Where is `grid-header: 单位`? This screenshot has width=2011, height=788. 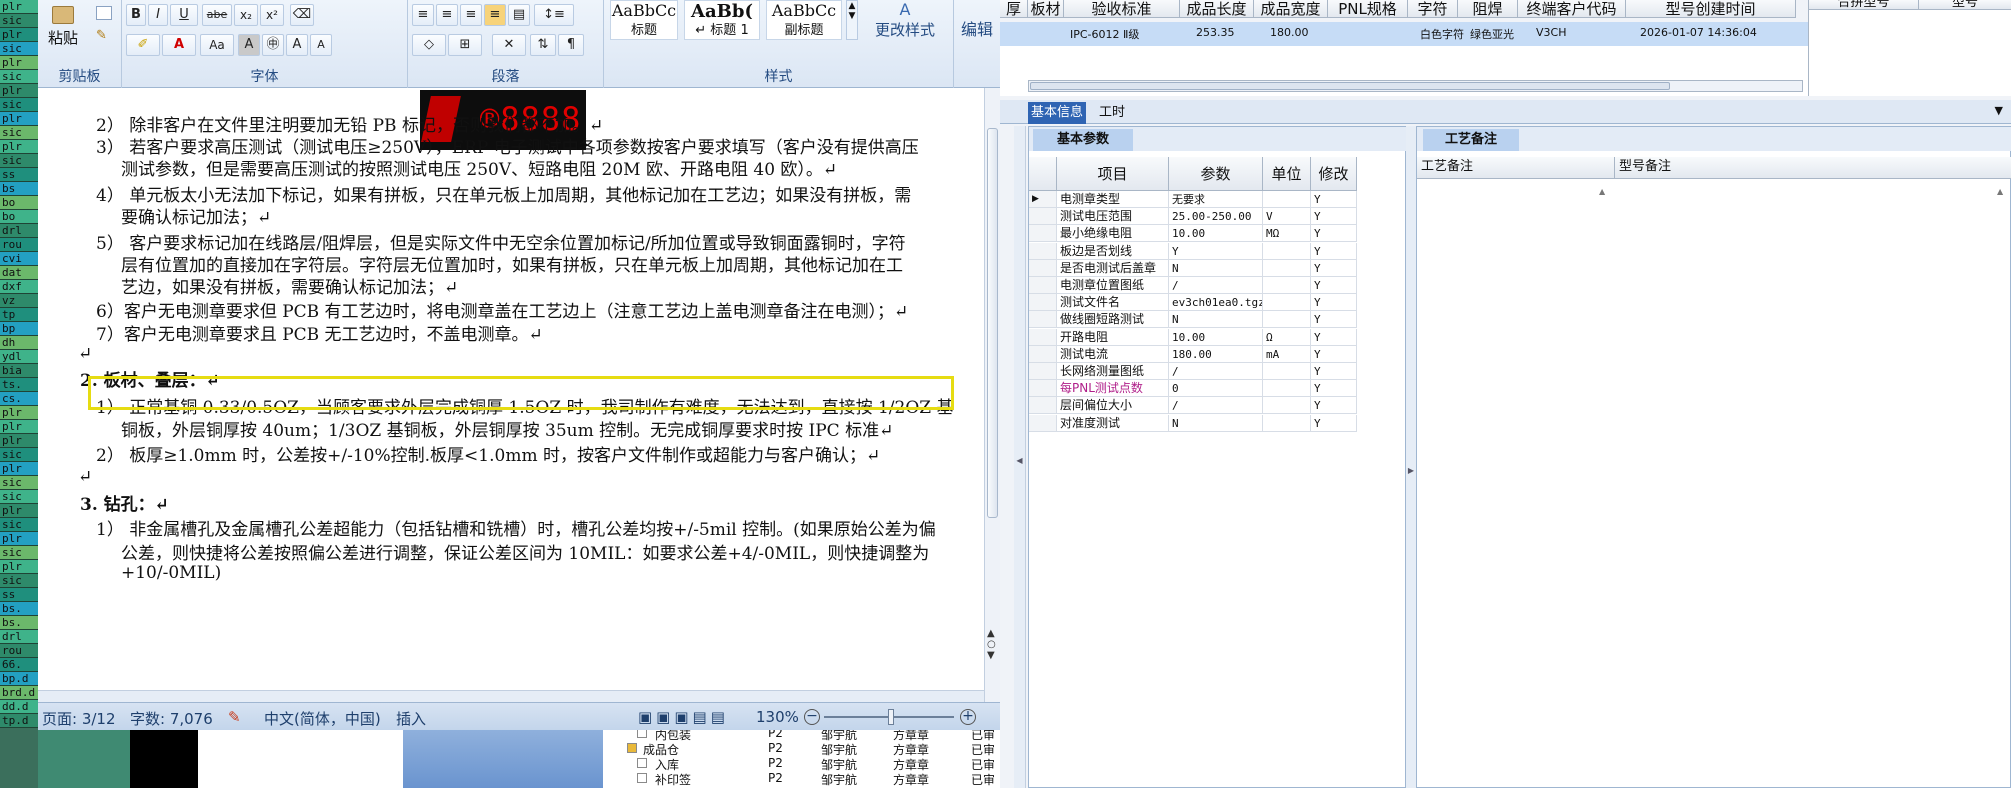 grid-header: 单位 is located at coordinates (1287, 174).